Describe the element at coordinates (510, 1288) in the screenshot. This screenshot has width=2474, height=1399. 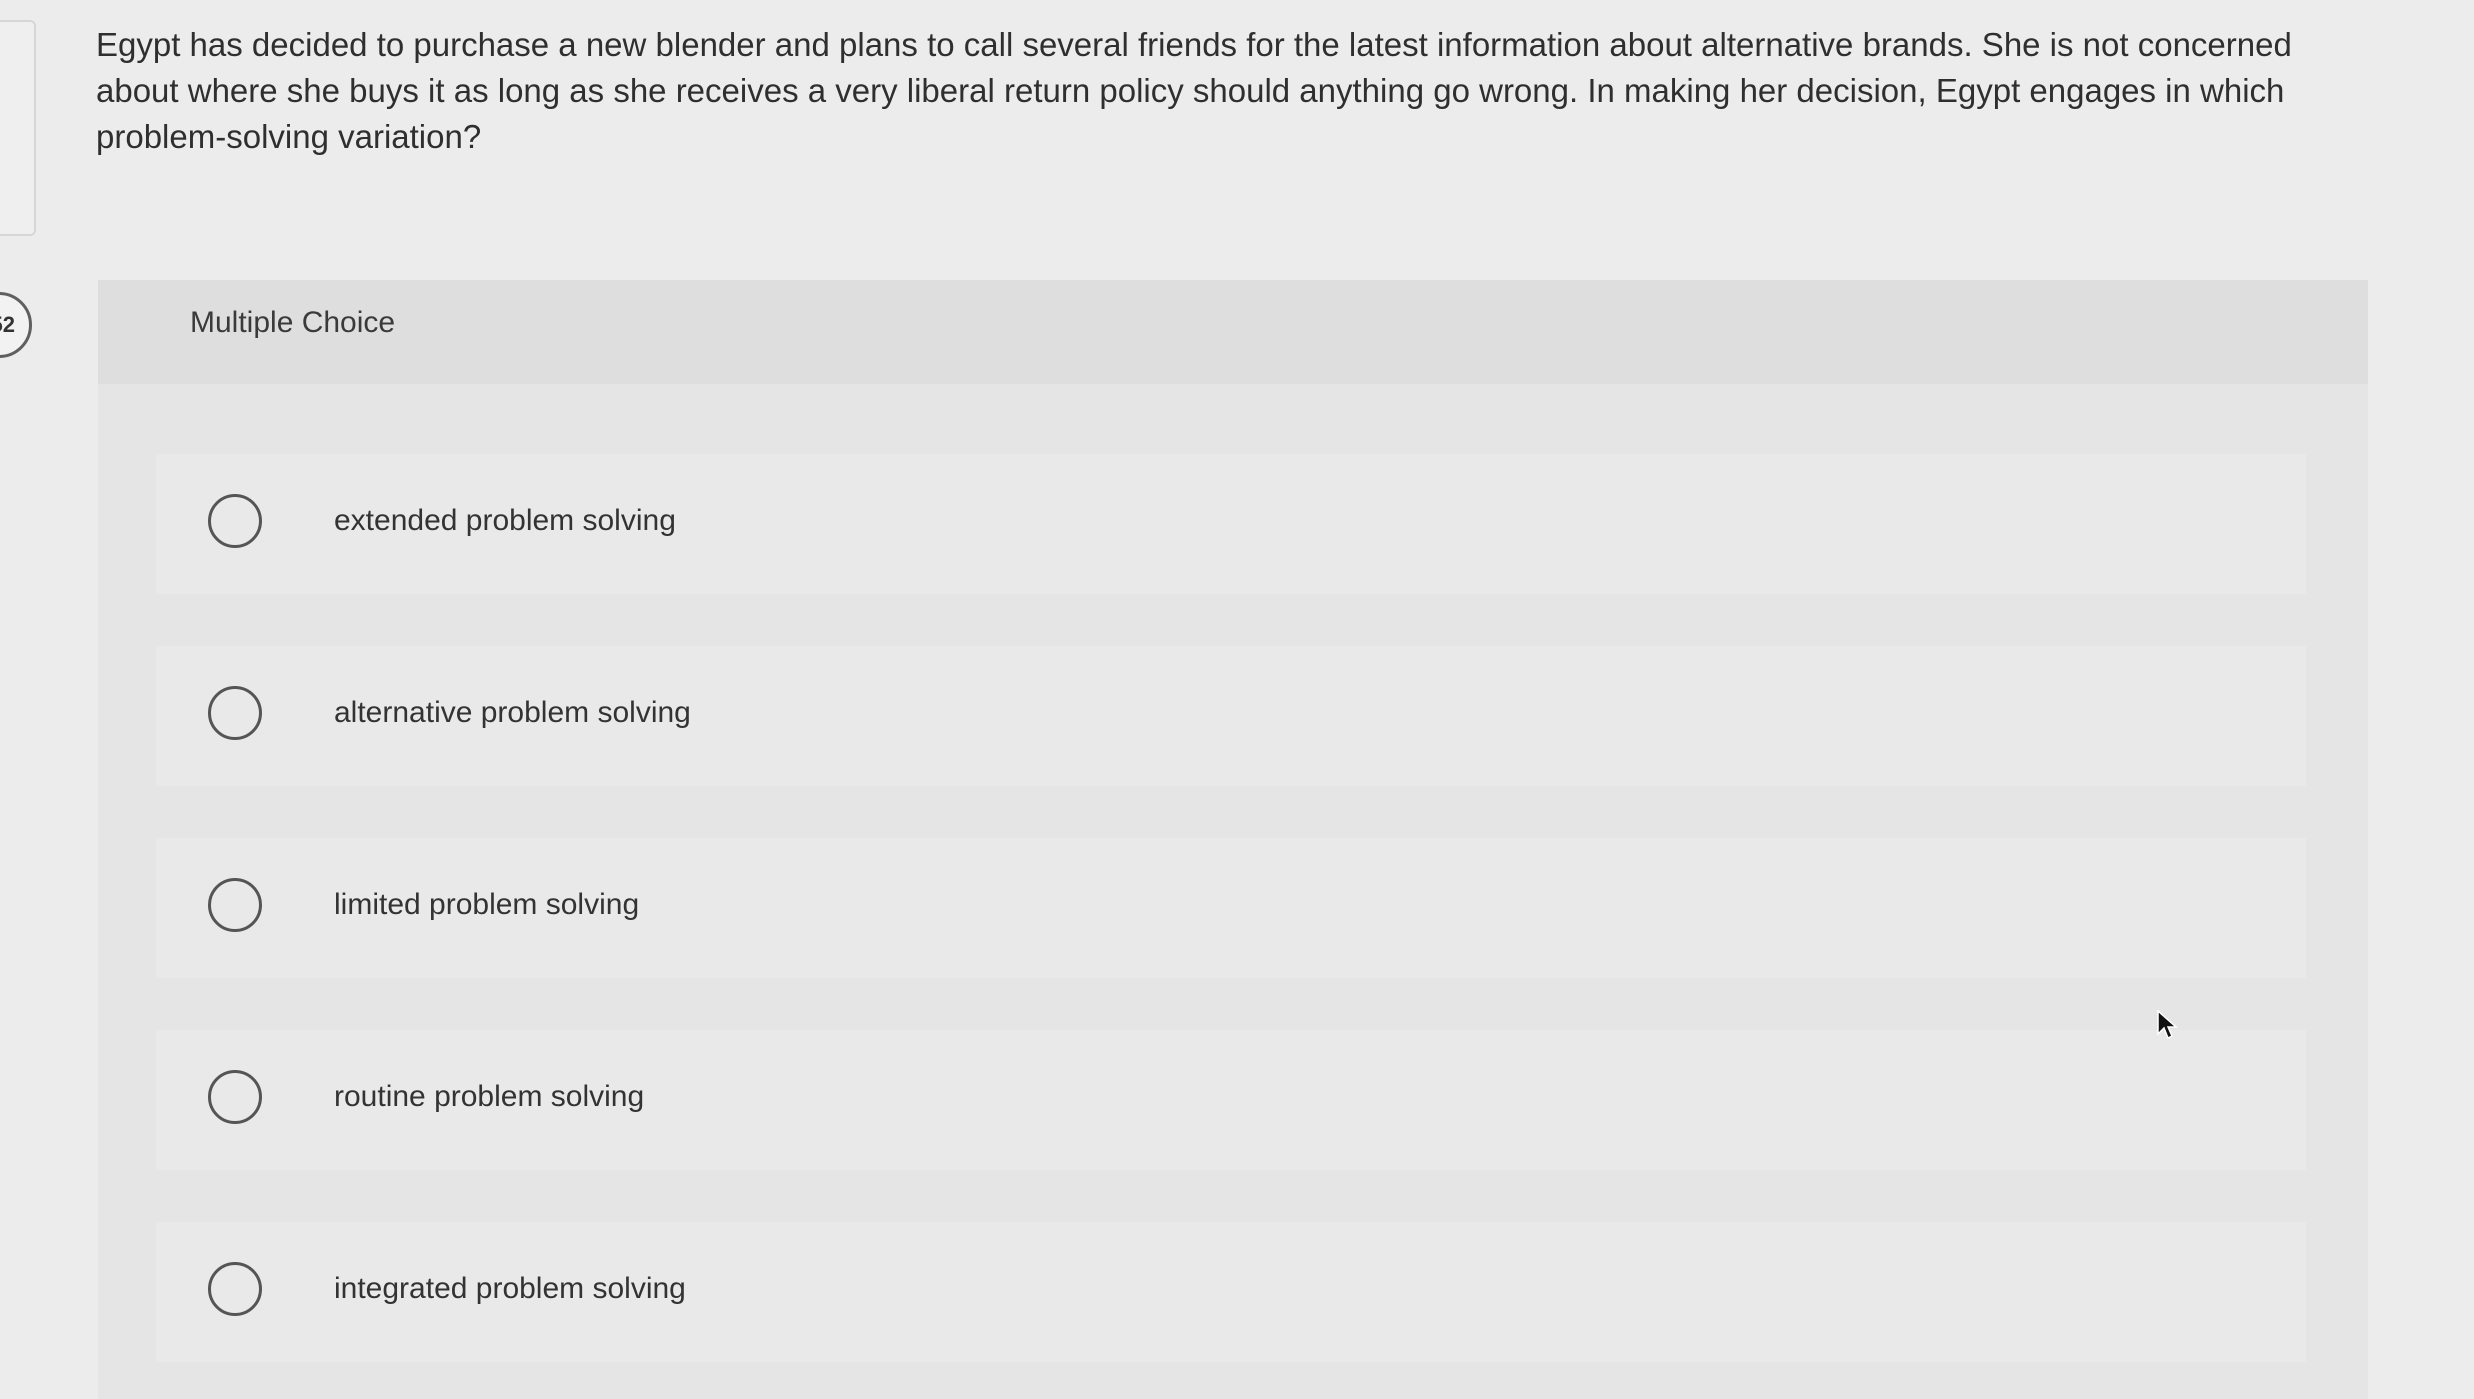
I see `choice-label: integrated problem solving` at that location.